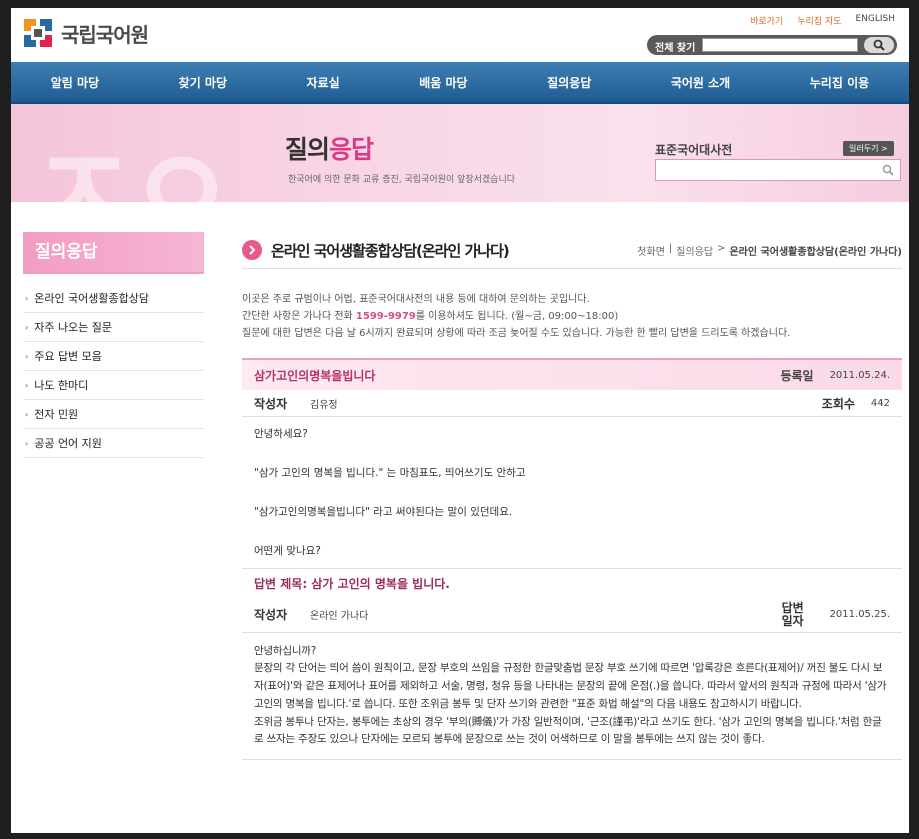 This screenshot has width=919, height=839. Describe the element at coordinates (700, 82) in the screenshot. I see `nav-about: 국어원 소개` at that location.